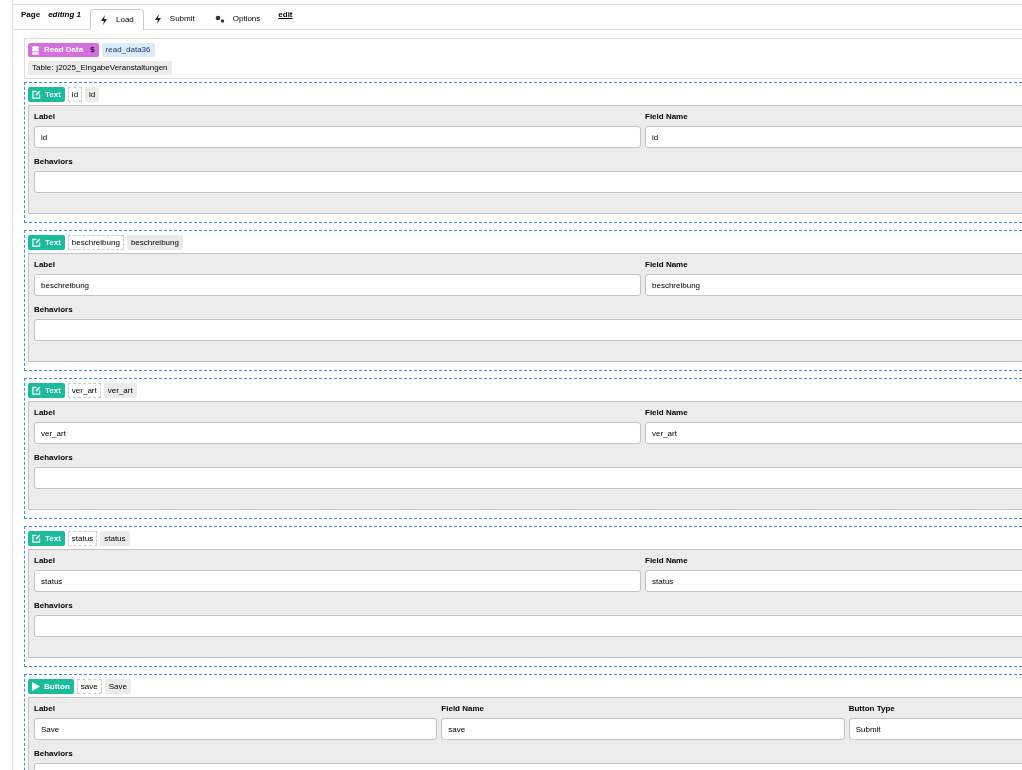  What do you see at coordinates (92, 50) in the screenshot?
I see `dollar-sign: $` at bounding box center [92, 50].